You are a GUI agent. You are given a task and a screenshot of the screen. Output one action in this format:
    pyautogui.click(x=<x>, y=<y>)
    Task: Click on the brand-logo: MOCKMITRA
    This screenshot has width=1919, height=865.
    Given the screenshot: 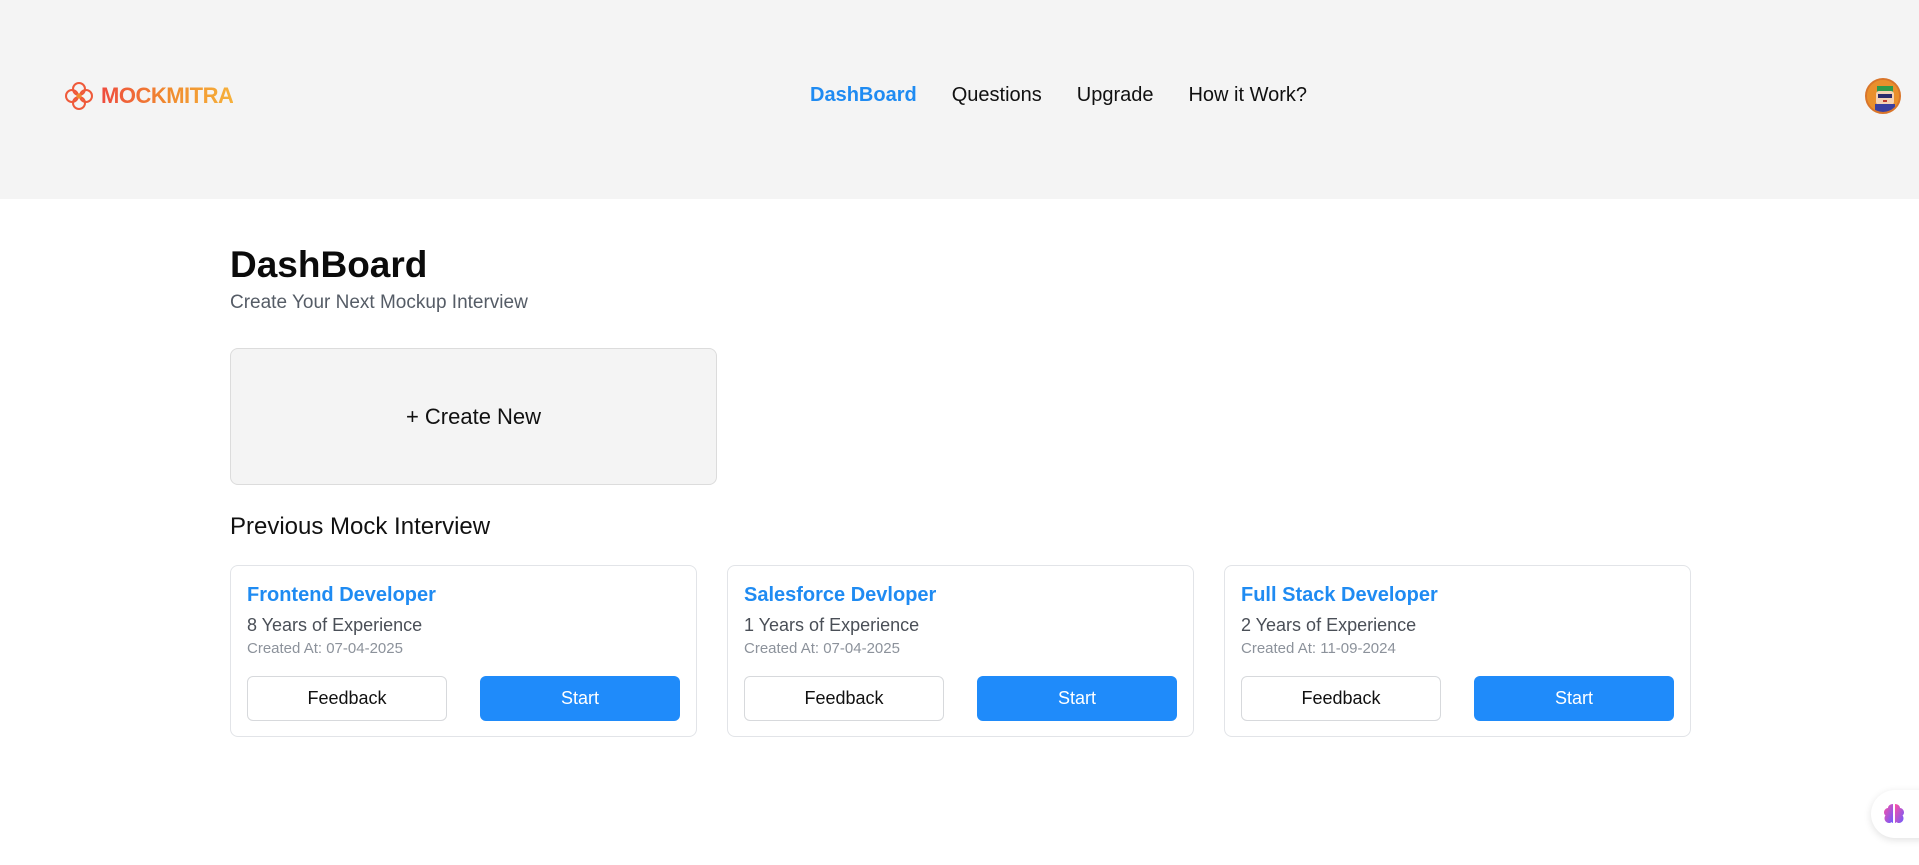 What is the action you would take?
    pyautogui.click(x=148, y=96)
    